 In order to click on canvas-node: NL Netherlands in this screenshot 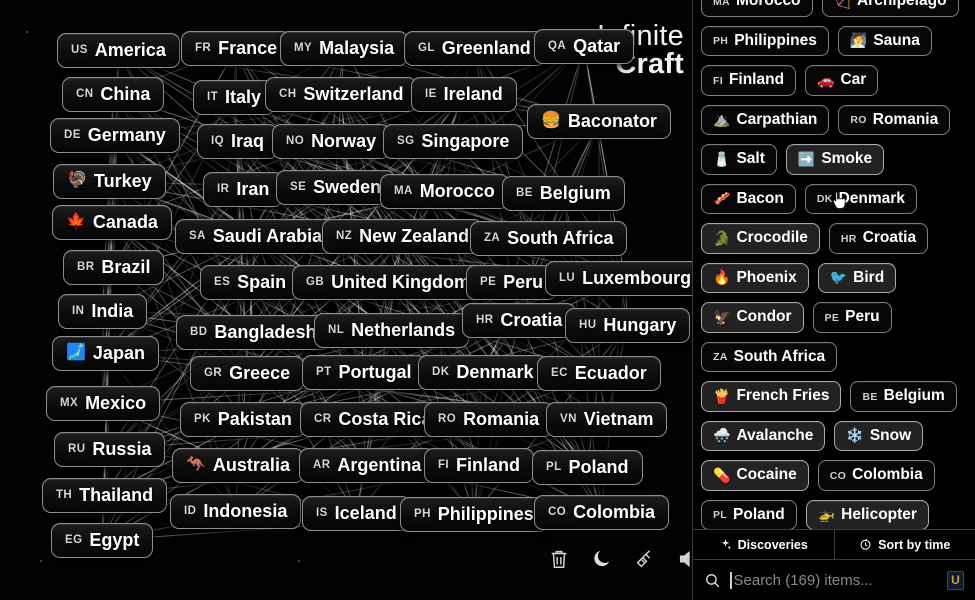, I will do `click(392, 330)`.